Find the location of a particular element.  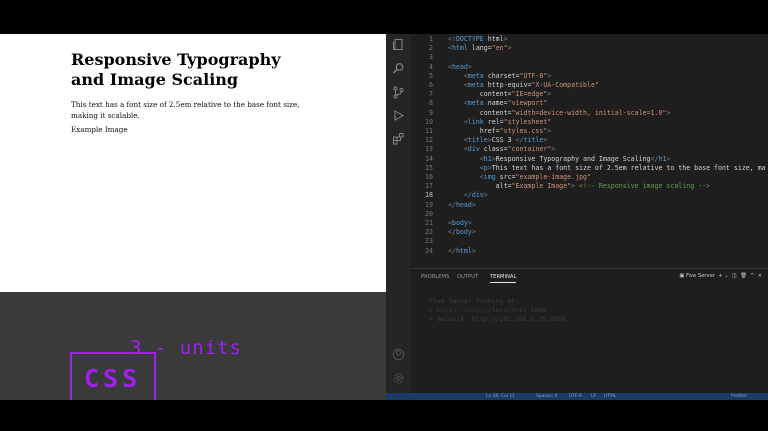

line-number: 1 is located at coordinates (431, 39).